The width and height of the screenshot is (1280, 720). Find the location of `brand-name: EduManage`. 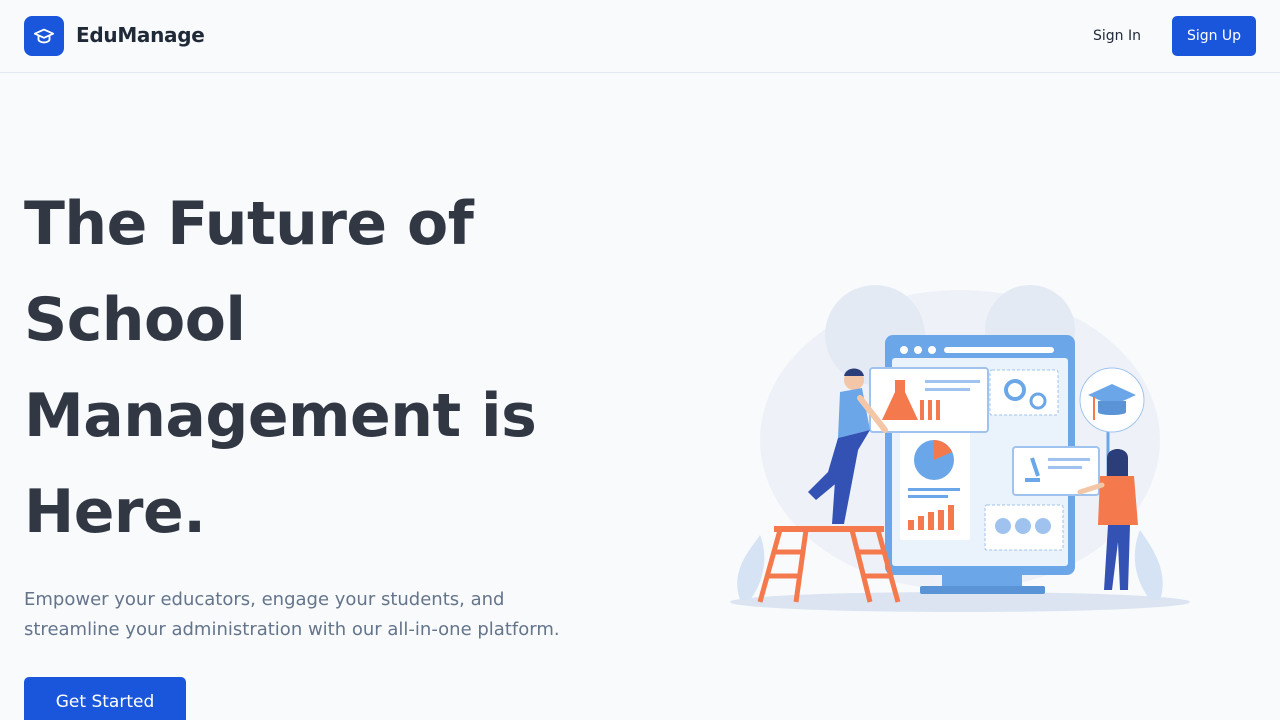

brand-name: EduManage is located at coordinates (140, 35).